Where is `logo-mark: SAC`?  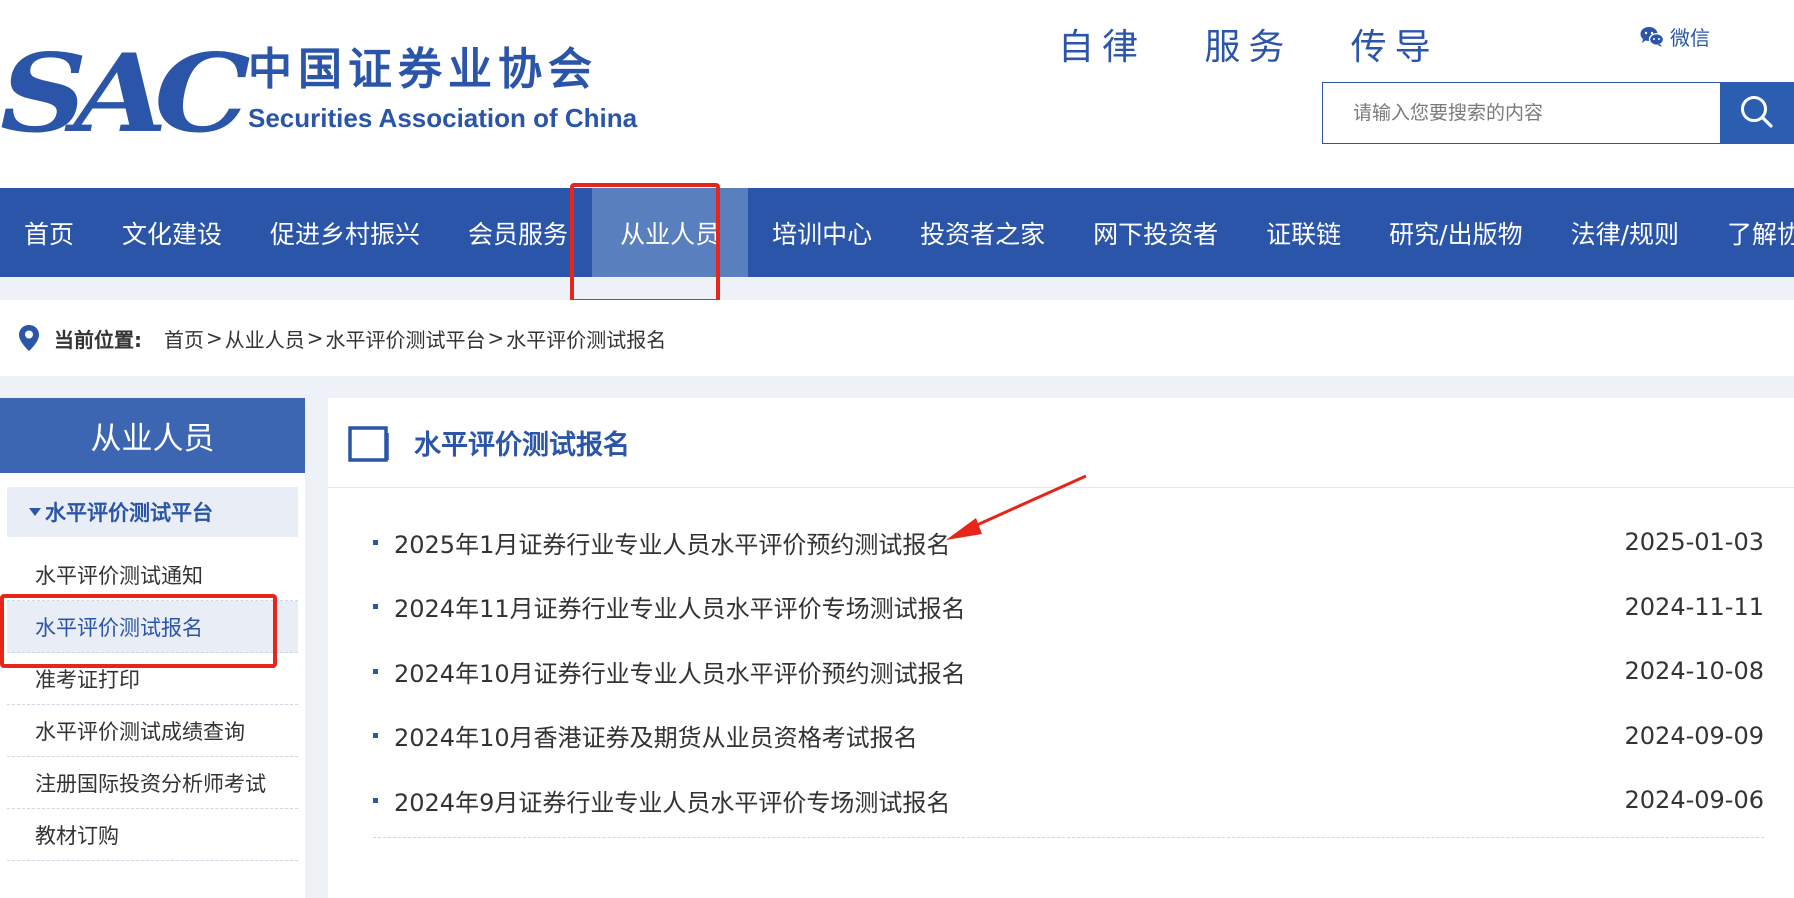 logo-mark: SAC is located at coordinates (125, 94).